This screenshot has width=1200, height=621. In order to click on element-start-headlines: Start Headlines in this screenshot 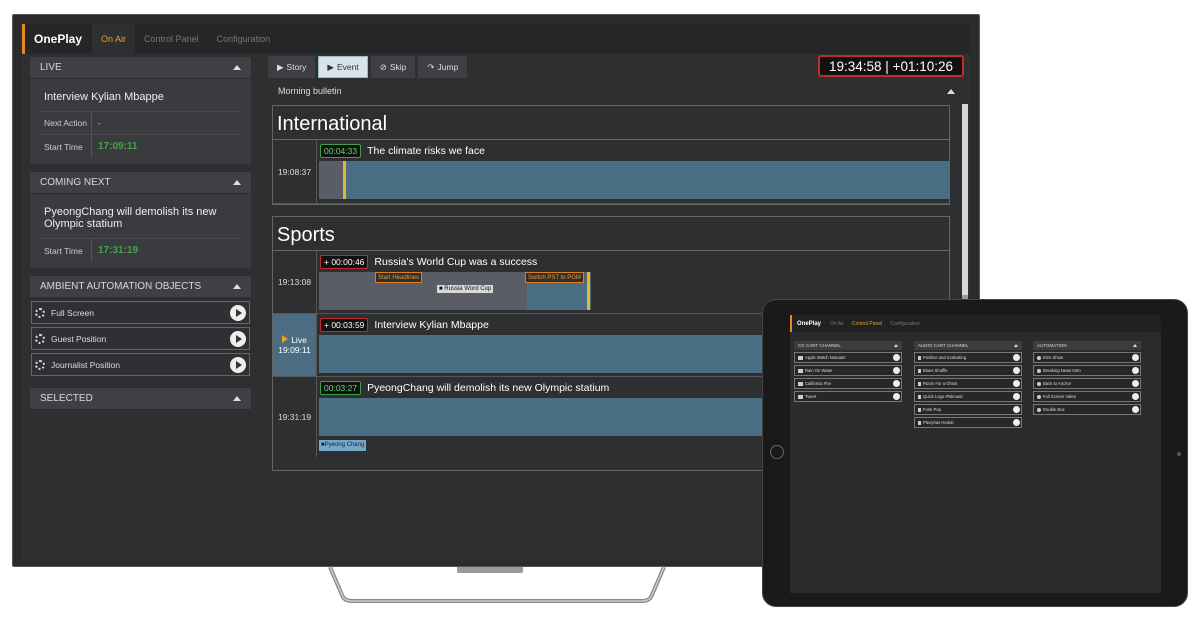, I will do `click(399, 277)`.